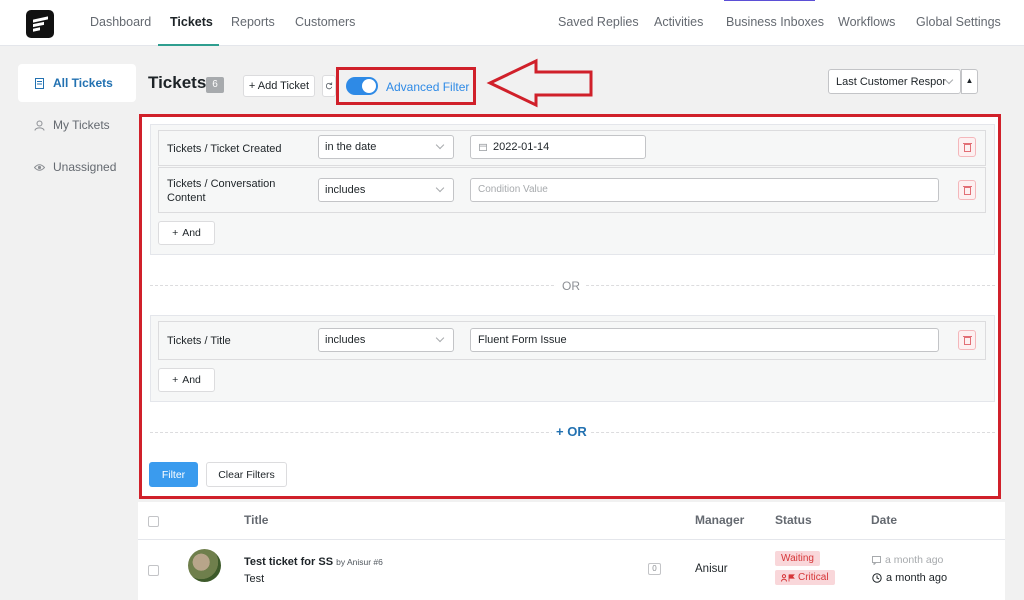 The image size is (1024, 600). What do you see at coordinates (797, 558) in the screenshot?
I see `status-badge: Waiting` at bounding box center [797, 558].